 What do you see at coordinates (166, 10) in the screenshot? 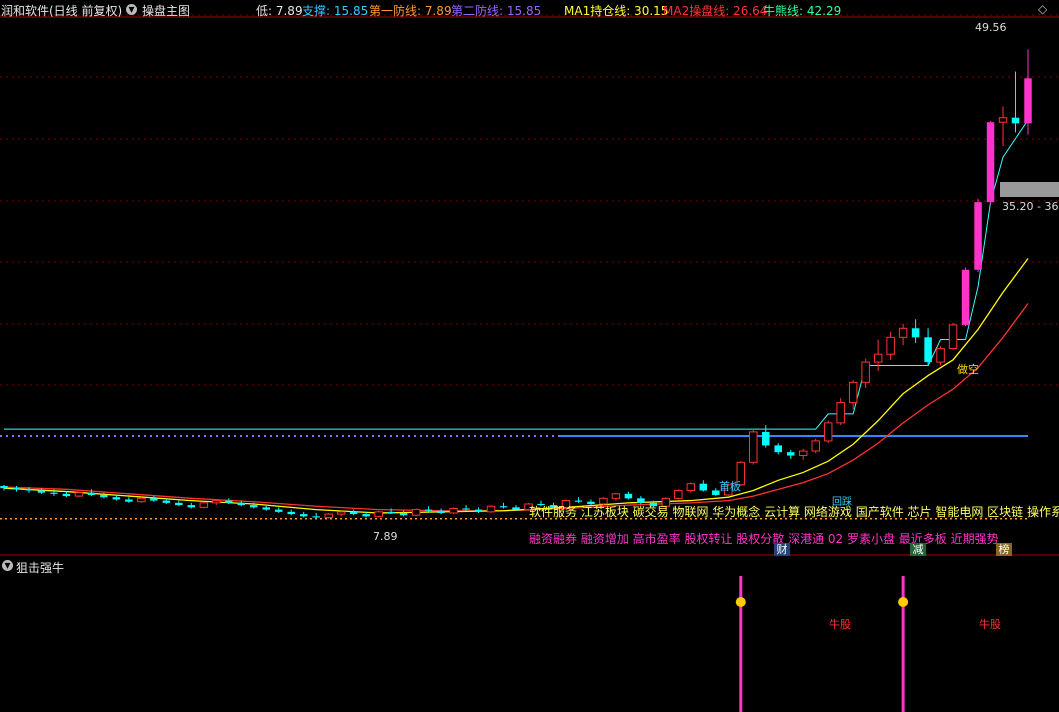
I see `template-name: 操盘主图` at bounding box center [166, 10].